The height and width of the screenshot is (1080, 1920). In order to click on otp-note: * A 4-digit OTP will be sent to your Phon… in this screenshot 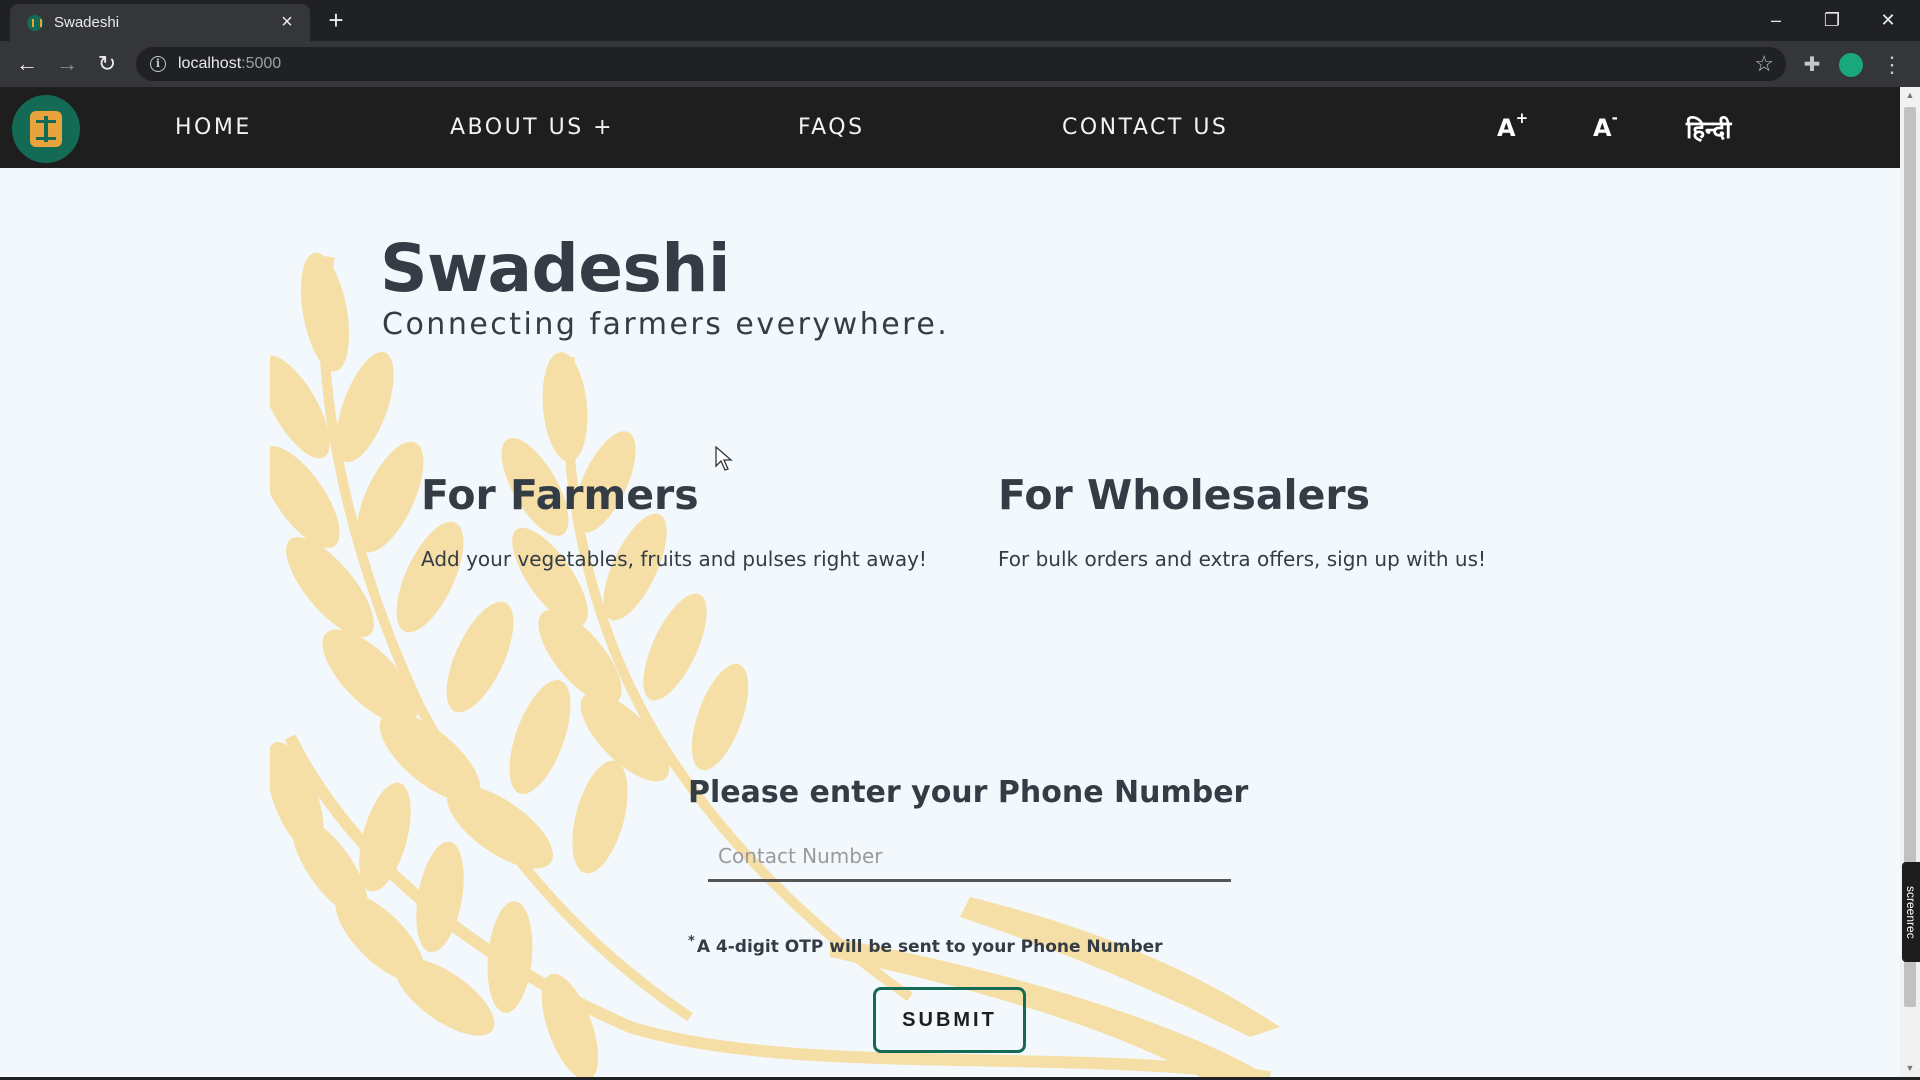, I will do `click(925, 945)`.